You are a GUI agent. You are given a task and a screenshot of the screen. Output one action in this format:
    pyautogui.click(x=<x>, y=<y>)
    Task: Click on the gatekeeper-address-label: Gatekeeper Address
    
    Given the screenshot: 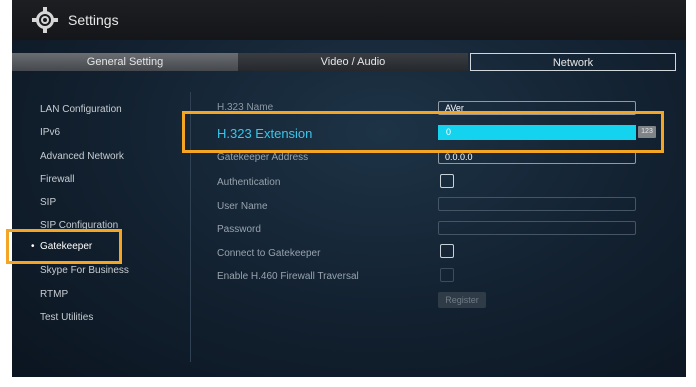 What is the action you would take?
    pyautogui.click(x=263, y=157)
    